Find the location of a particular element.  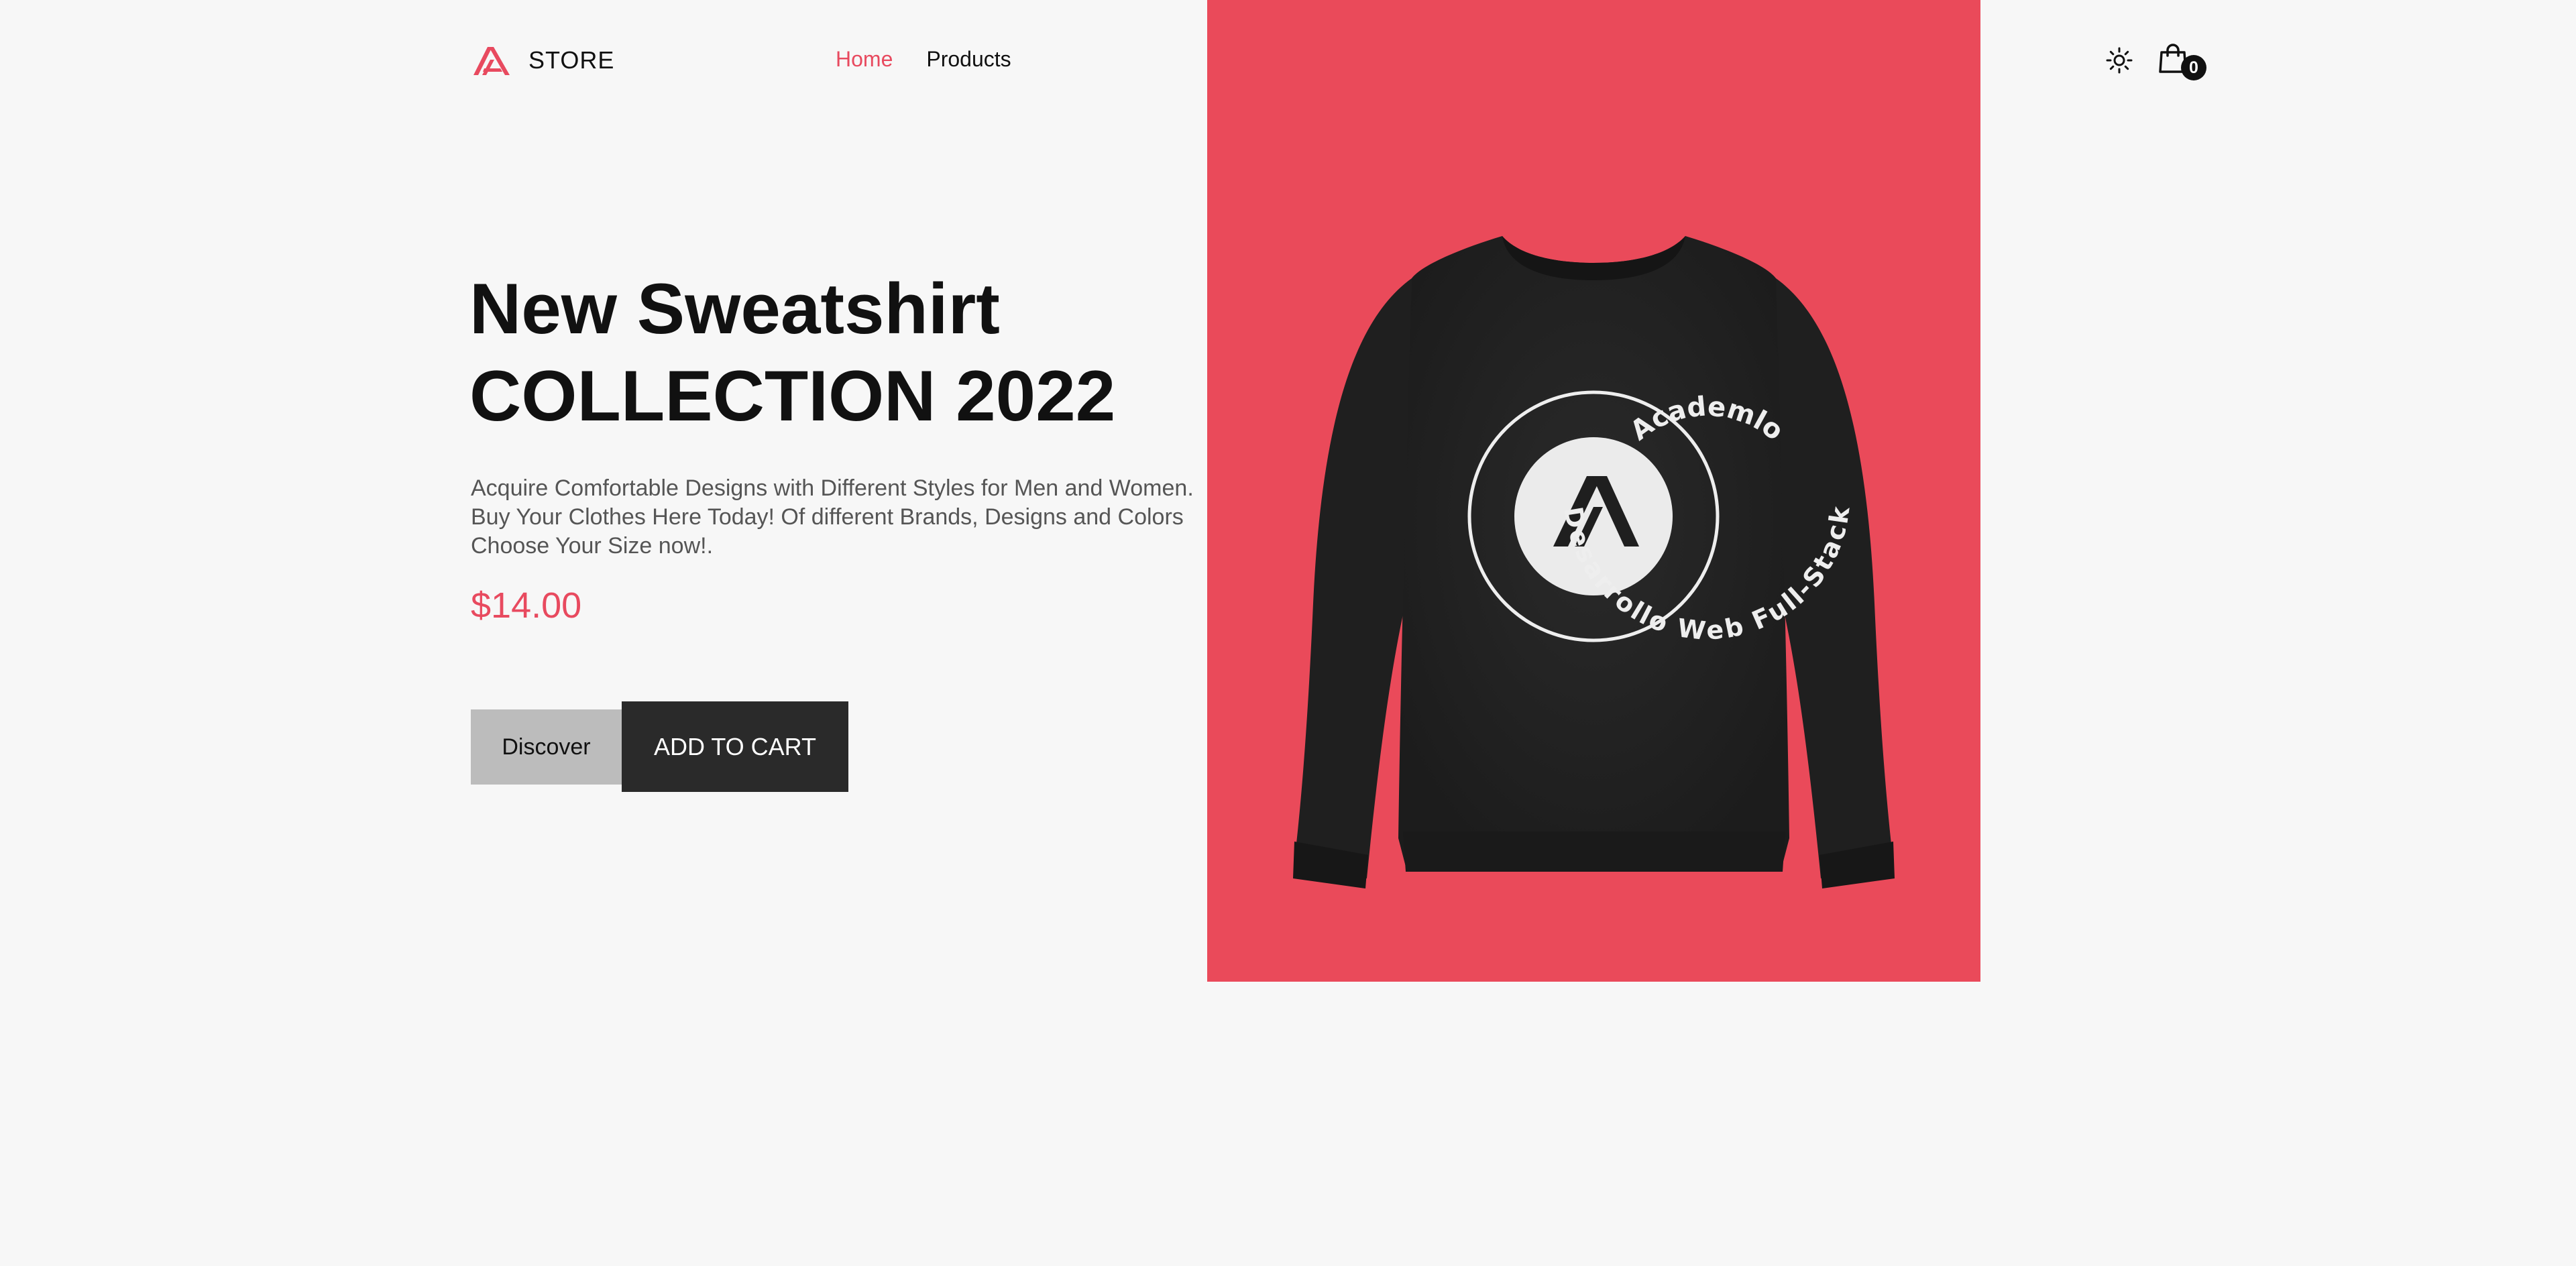

academlo-logo-icon is located at coordinates (491, 61).